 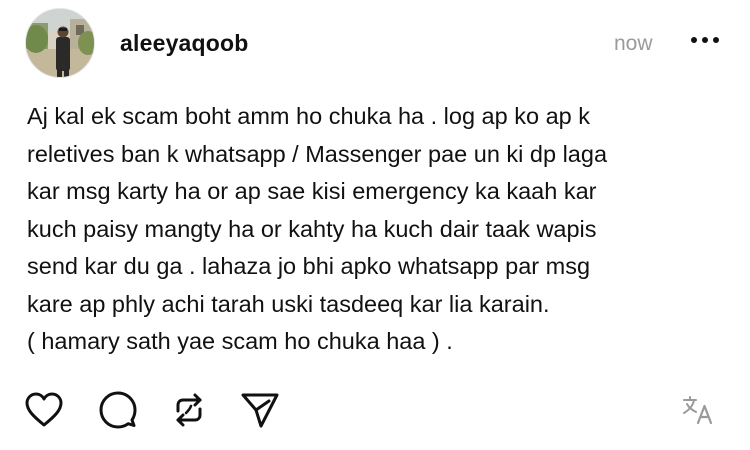 I want to click on author-username: aleeyaqoob, so click(x=184, y=43).